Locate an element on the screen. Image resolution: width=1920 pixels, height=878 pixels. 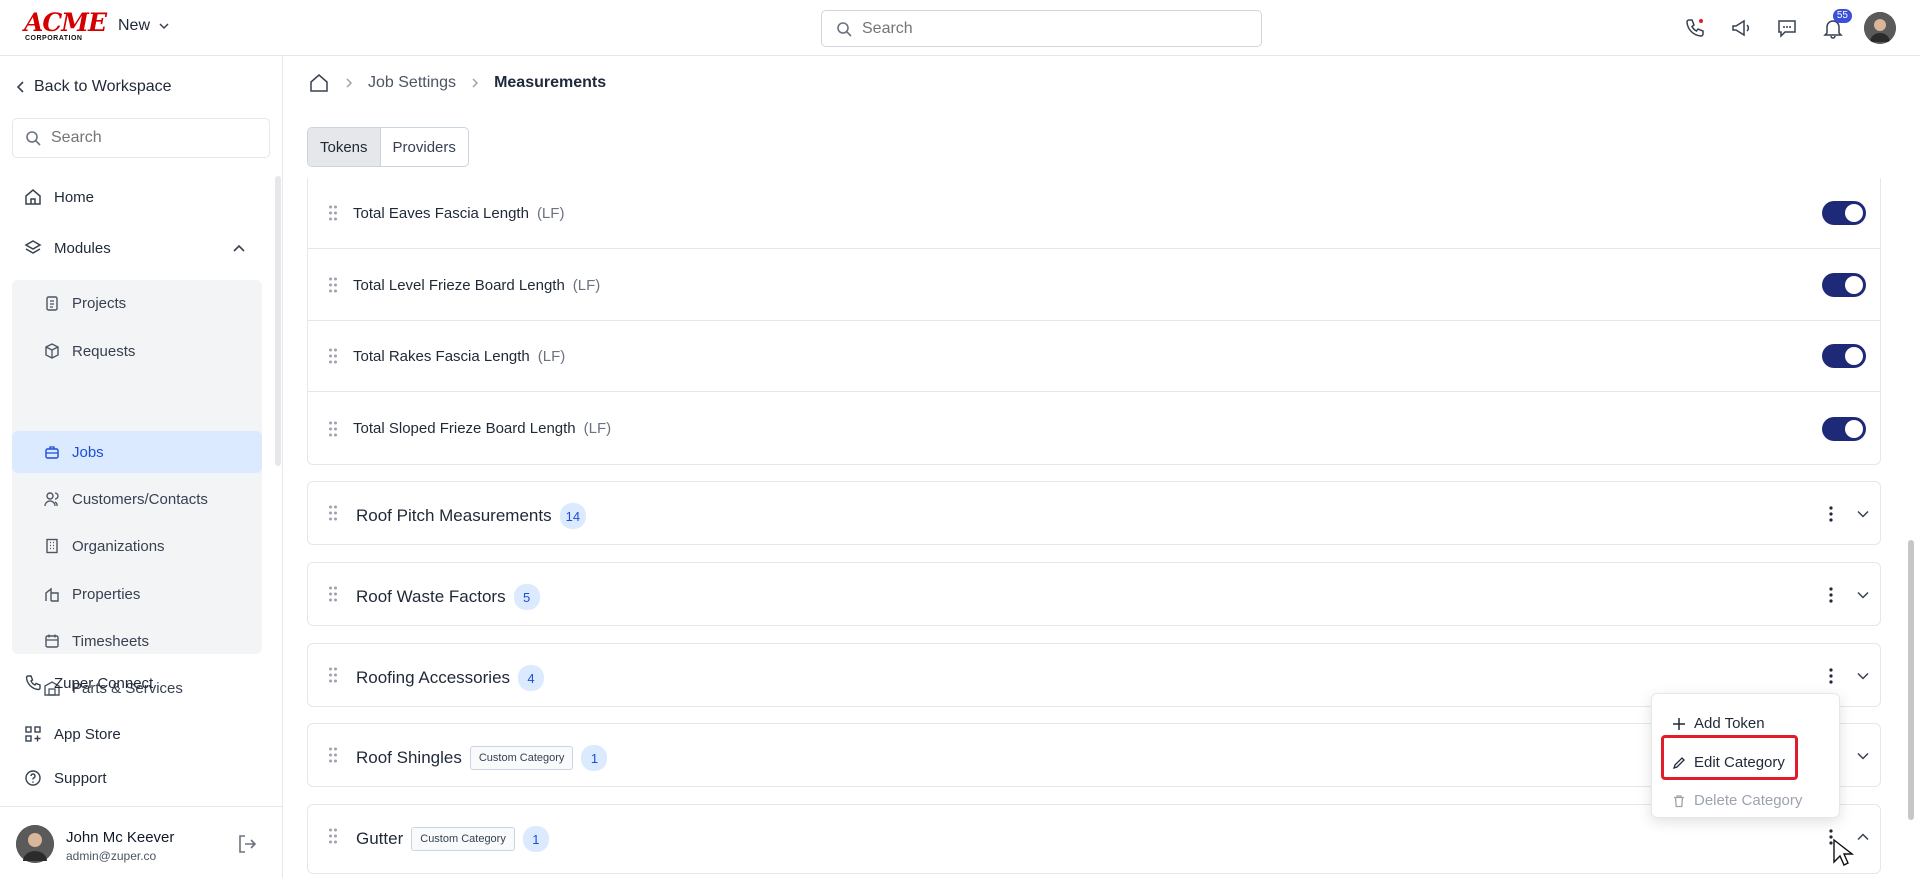
new-dropdown-button: New is located at coordinates (144, 26).